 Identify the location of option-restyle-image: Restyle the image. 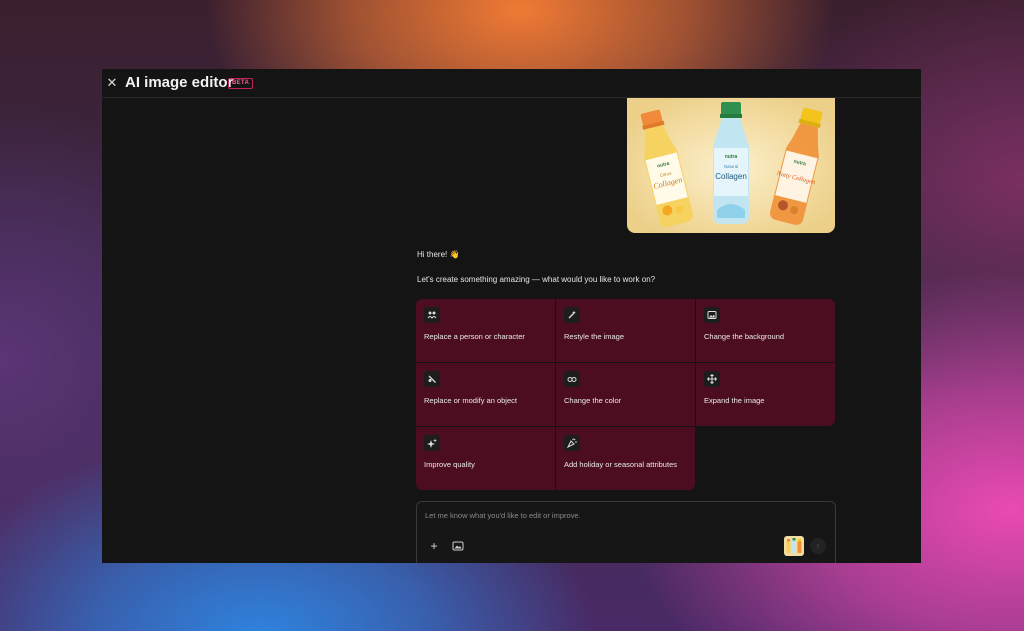
(625, 330).